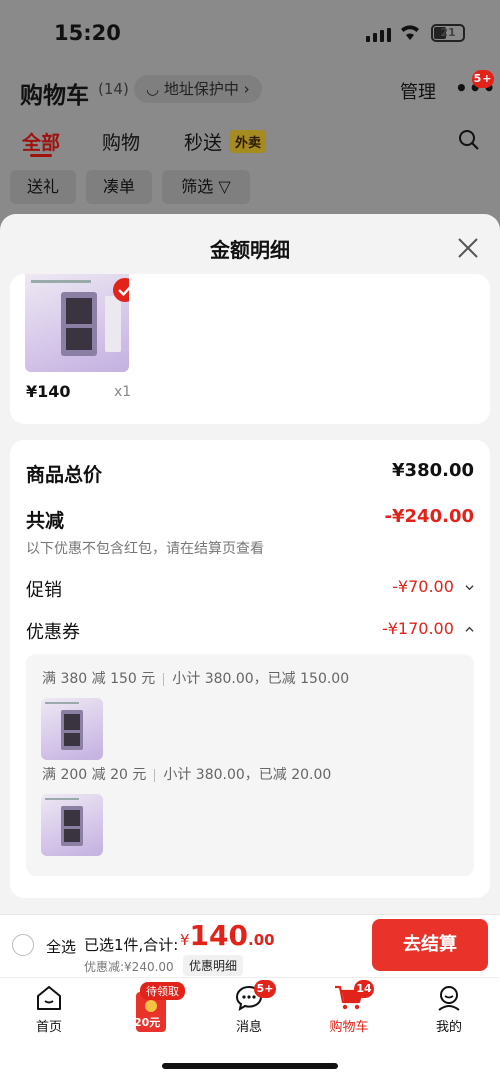 The height and width of the screenshot is (1082, 500). What do you see at coordinates (423, 586) in the screenshot?
I see `promo-value: -¥70.00` at bounding box center [423, 586].